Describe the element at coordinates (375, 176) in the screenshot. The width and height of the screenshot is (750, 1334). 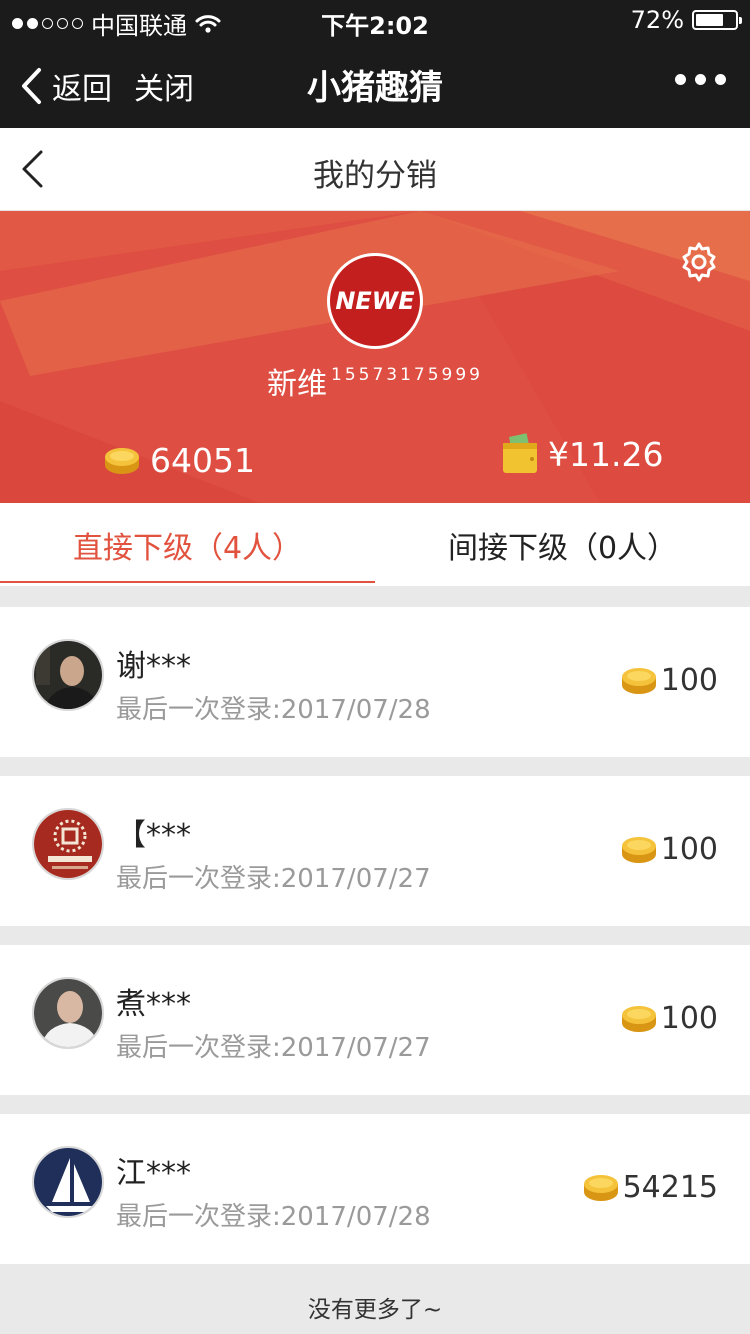
I see `page-title: 我的分销` at that location.